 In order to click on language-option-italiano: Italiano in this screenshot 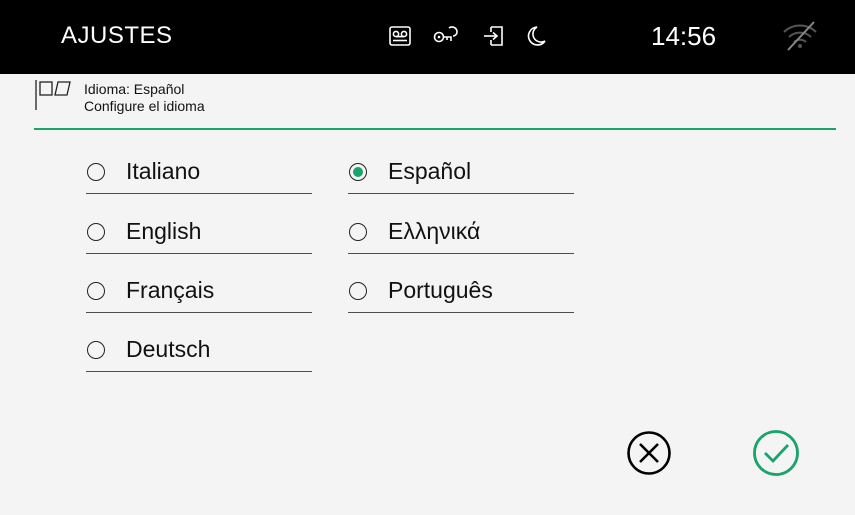, I will do `click(199, 174)`.